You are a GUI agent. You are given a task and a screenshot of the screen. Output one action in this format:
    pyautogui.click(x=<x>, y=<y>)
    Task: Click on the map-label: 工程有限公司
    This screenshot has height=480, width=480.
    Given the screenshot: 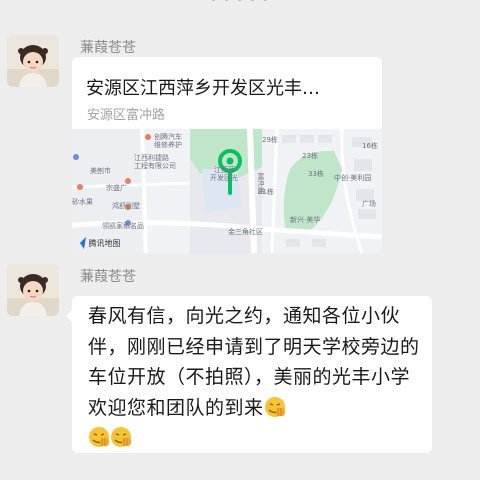 What is the action you would take?
    pyautogui.click(x=155, y=166)
    